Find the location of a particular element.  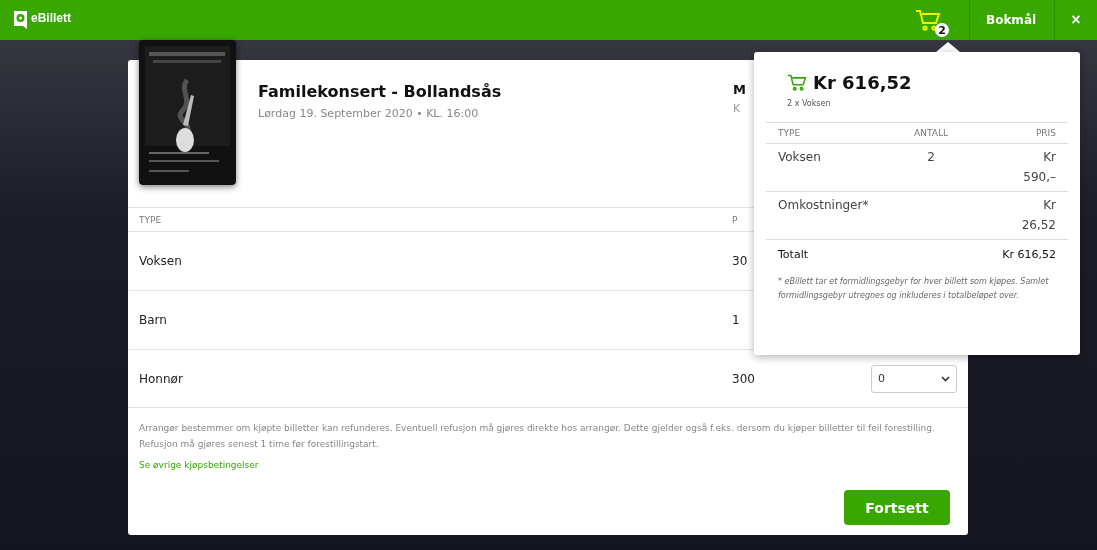

terms-text: Arrangør bestemmer om kjøpte billetter kan refunderes. Eventuell refusjon må gjøres direkte hos arrangør. Dette gjelder også f.eks. dersom du kjøper billetter til feil forestilling. Refusjon må gjøres senest 1 time før forestillingstart. is located at coordinates (537, 436).